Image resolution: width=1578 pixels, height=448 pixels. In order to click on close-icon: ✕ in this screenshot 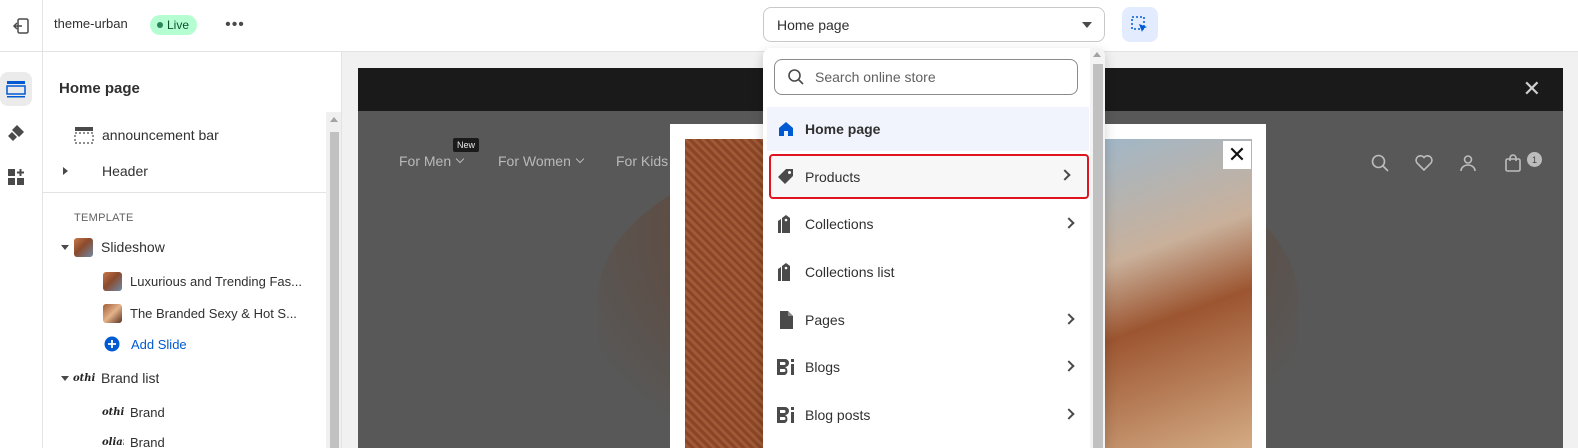, I will do `click(1532, 89)`.